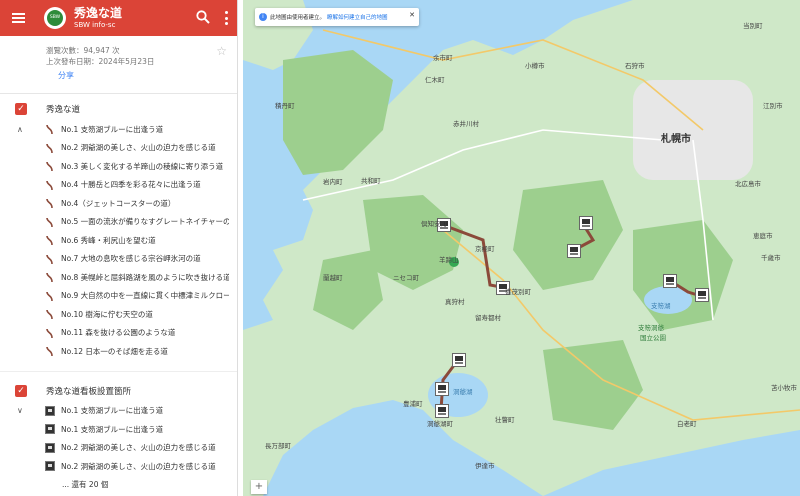 Image resolution: width=800 pixels, height=496 pixels. Describe the element at coordinates (118, 259) in the screenshot. I see `list-item: No.7 大地の息吹を感じる宗谷岬氷河の道` at that location.